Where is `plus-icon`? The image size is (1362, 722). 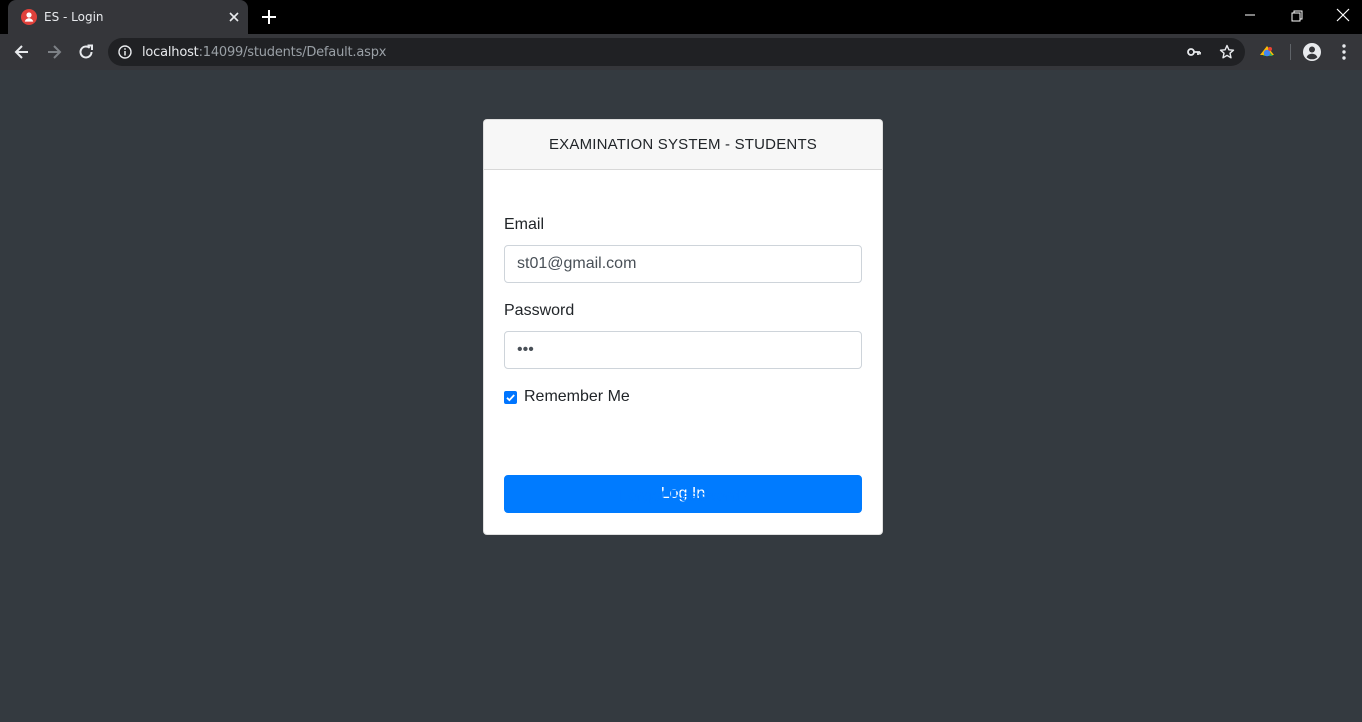 plus-icon is located at coordinates (269, 17).